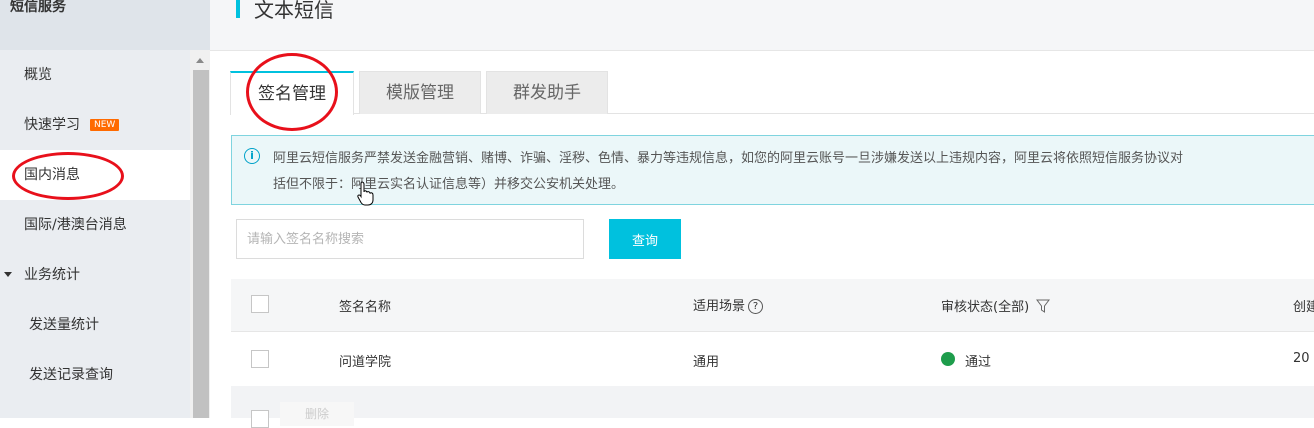 The width and height of the screenshot is (1314, 428). I want to click on info-icon: i, so click(252, 156).